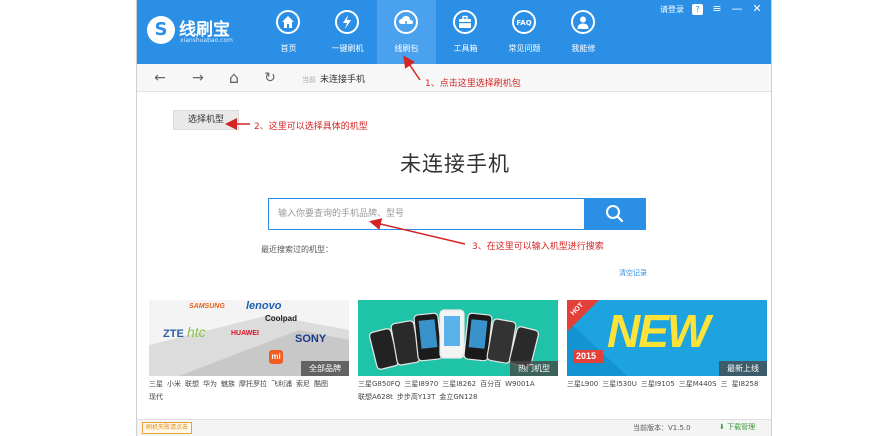 Image resolution: width=893 pixels, height=436 pixels. I want to click on newest-models-caption: 最新上线, so click(743, 368).